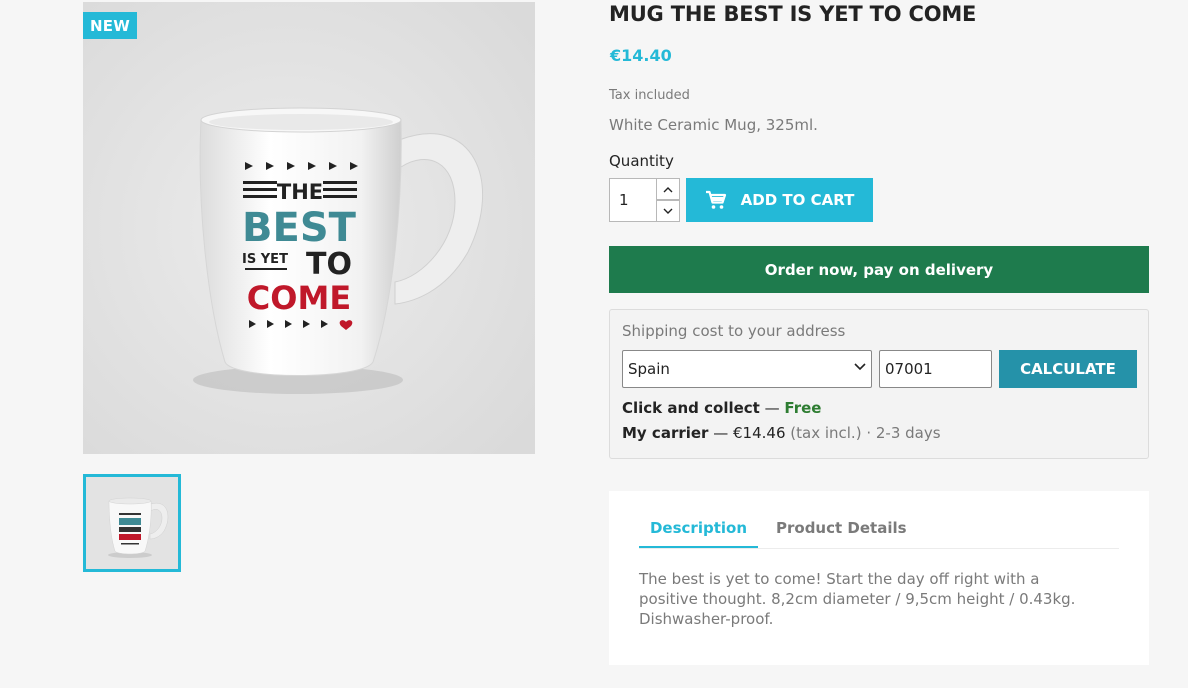 This screenshot has height=688, width=1188. I want to click on tax-label: Tax included, so click(649, 95).